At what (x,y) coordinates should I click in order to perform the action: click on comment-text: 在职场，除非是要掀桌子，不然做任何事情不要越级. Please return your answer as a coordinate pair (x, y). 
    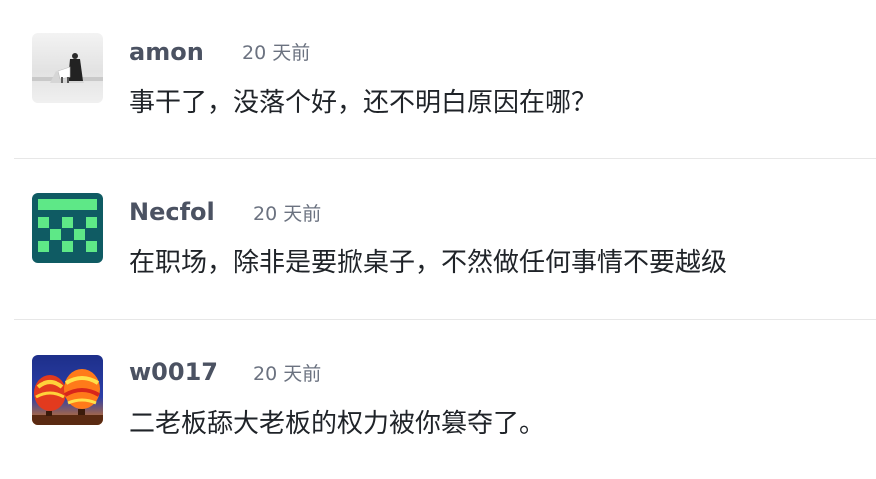
    Looking at the image, I should click on (428, 263).